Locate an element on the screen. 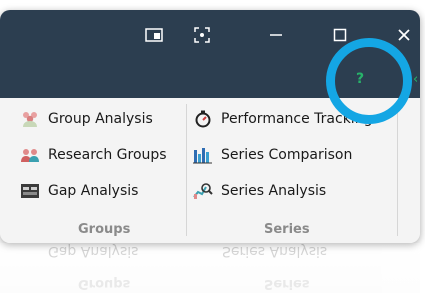 Image resolution: width=425 pixels, height=293 pixels. screenshot-button is located at coordinates (202, 35).